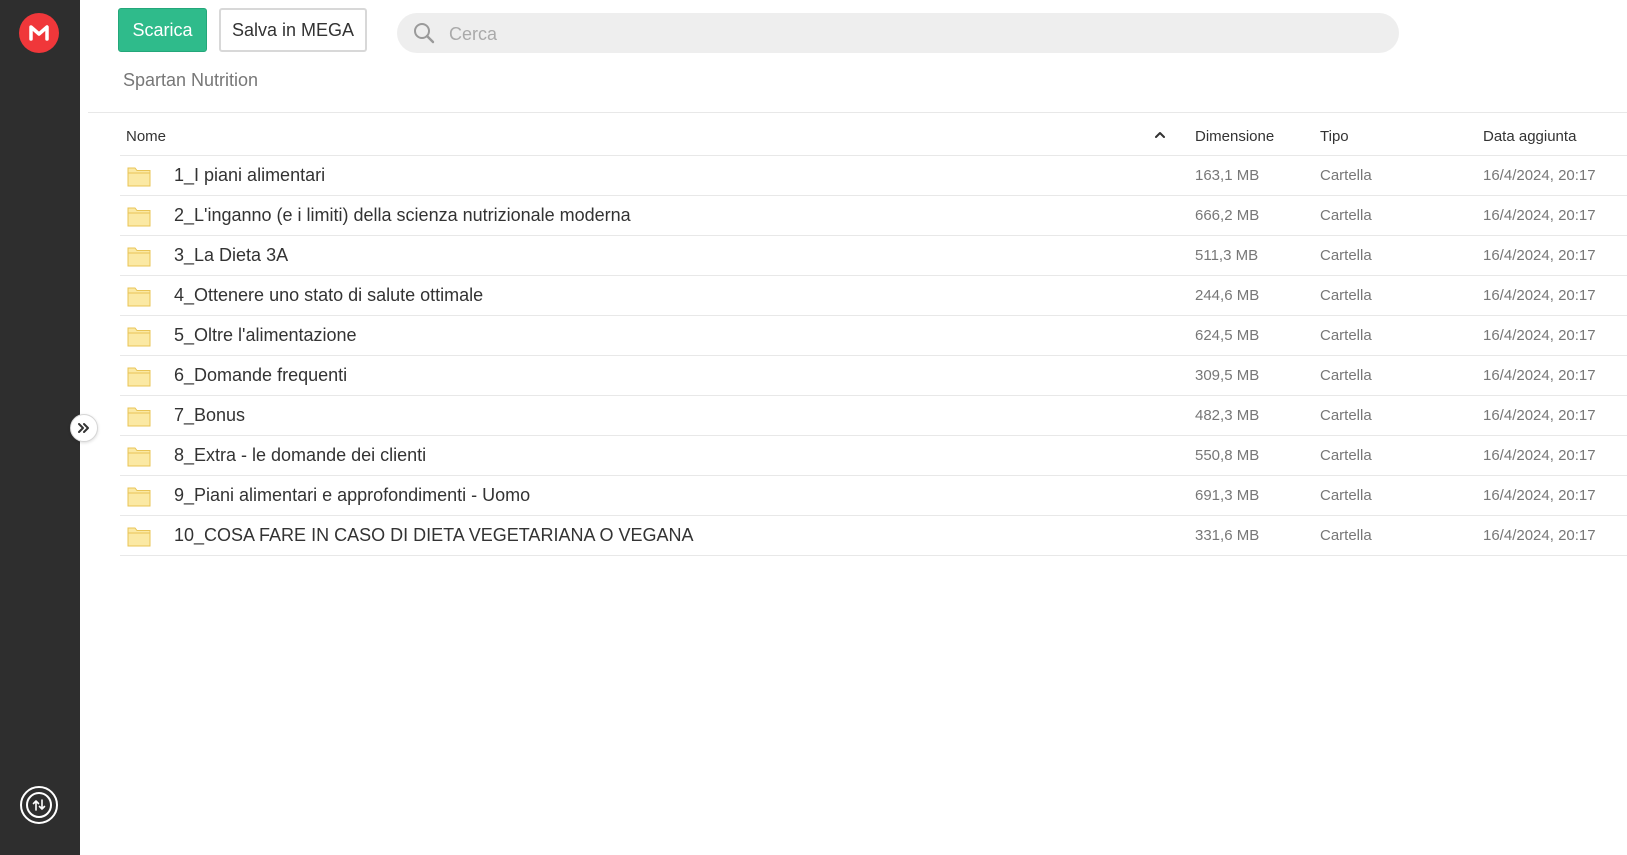 Image resolution: width=1627 pixels, height=855 pixels. What do you see at coordinates (190, 80) in the screenshot?
I see `breadcrumb: Spartan Nutrition` at bounding box center [190, 80].